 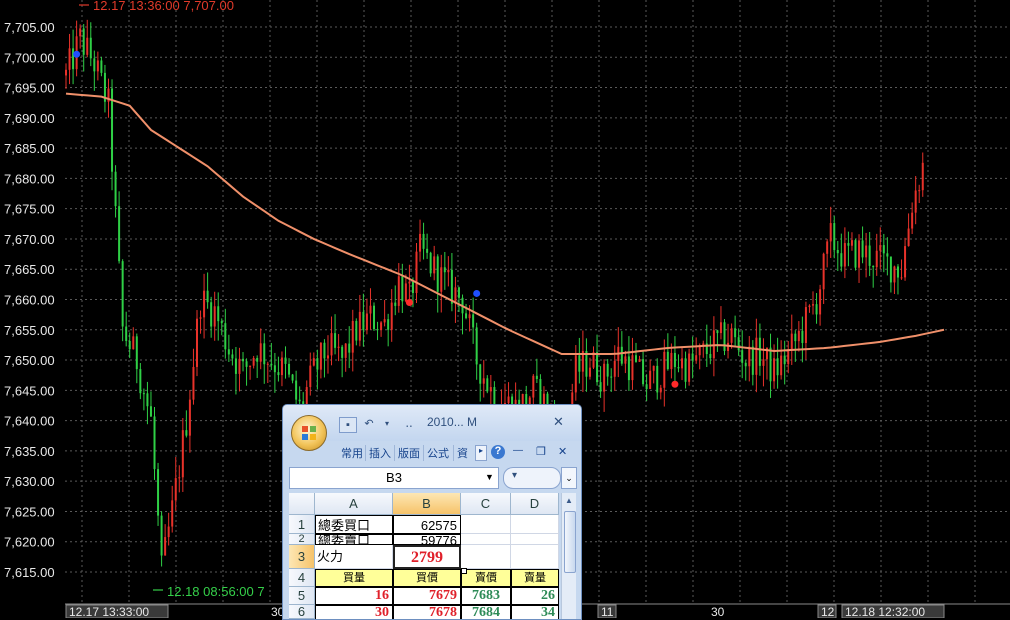 What do you see at coordinates (409, 424) in the screenshot?
I see `qat-more-icon: ‥` at bounding box center [409, 424].